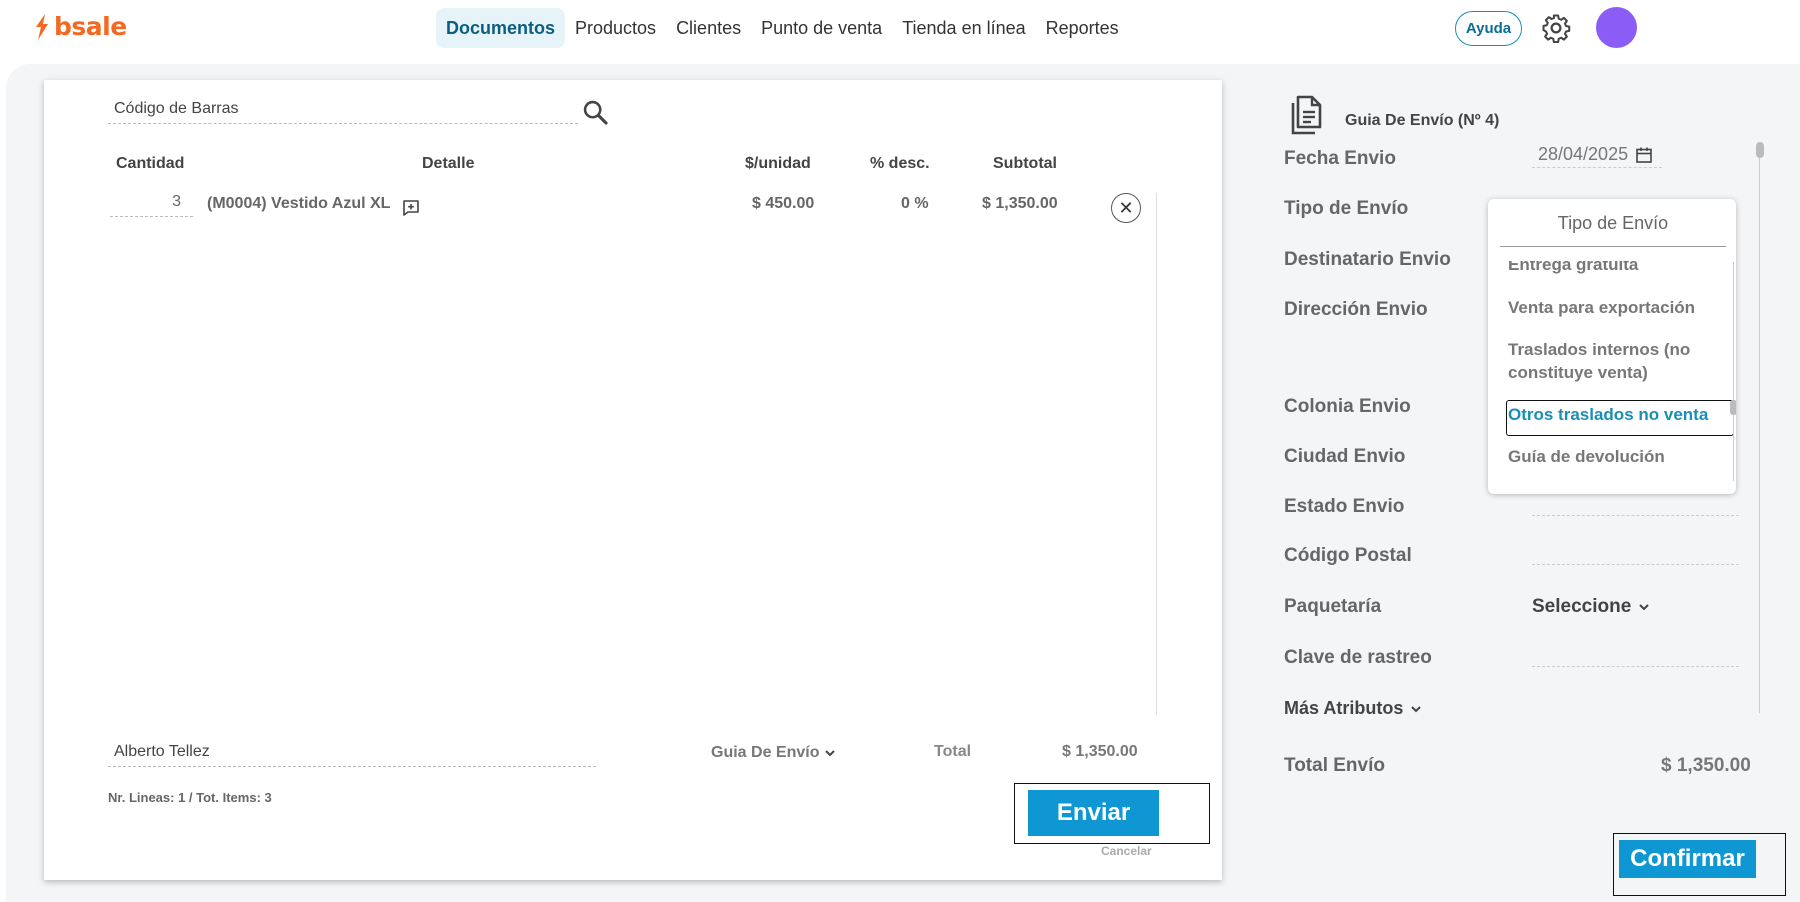 The image size is (1800, 902). What do you see at coordinates (1635, 515) in the screenshot?
I see `estado-input` at bounding box center [1635, 515].